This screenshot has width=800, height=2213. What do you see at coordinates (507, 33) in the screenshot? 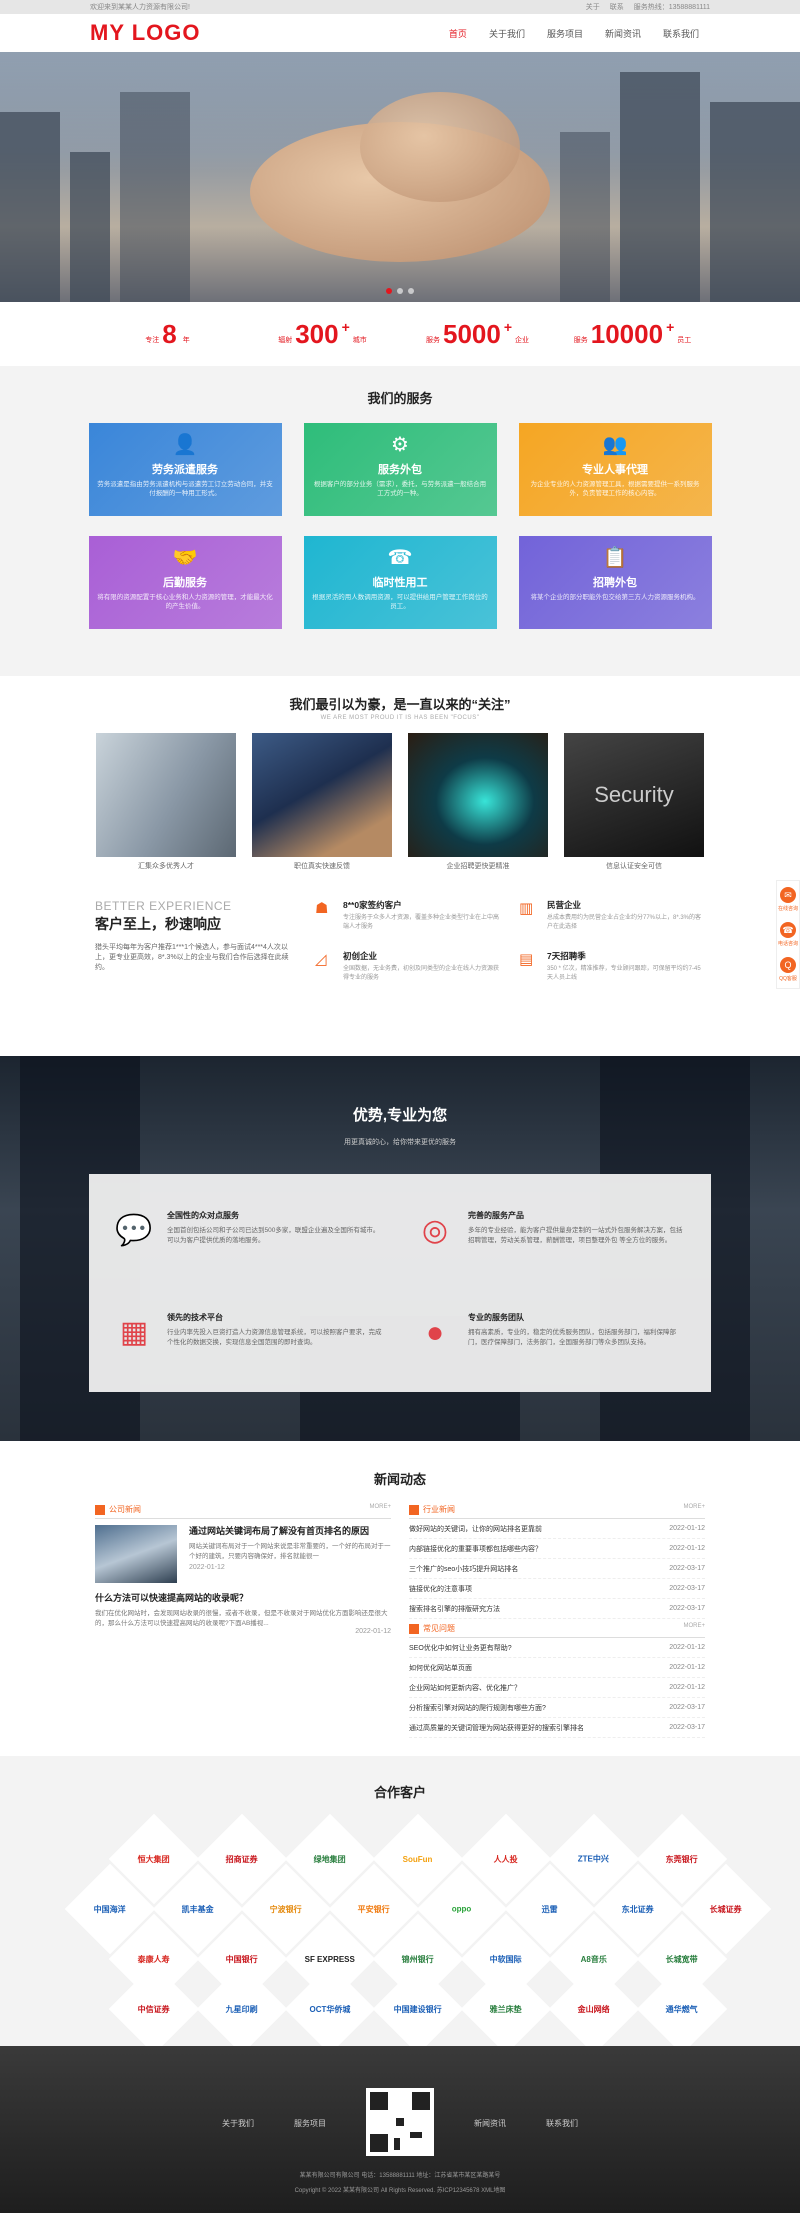
I see `nav-about: 关于我们` at bounding box center [507, 33].